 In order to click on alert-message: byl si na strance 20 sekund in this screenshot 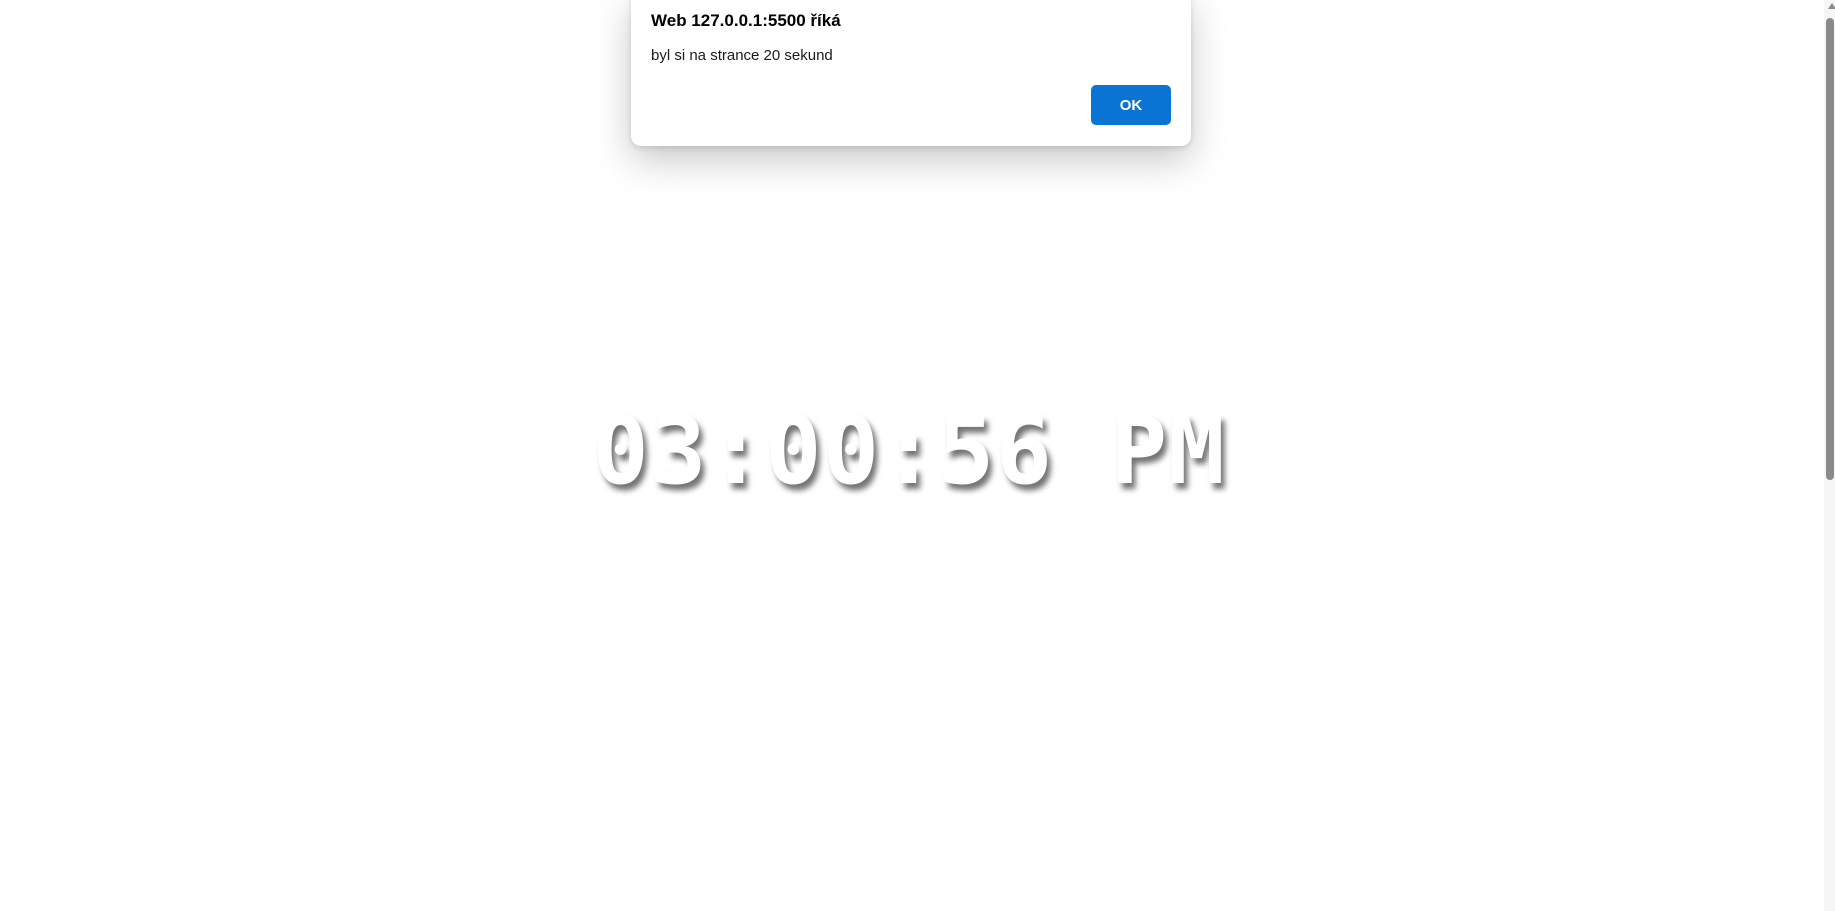, I will do `click(742, 55)`.